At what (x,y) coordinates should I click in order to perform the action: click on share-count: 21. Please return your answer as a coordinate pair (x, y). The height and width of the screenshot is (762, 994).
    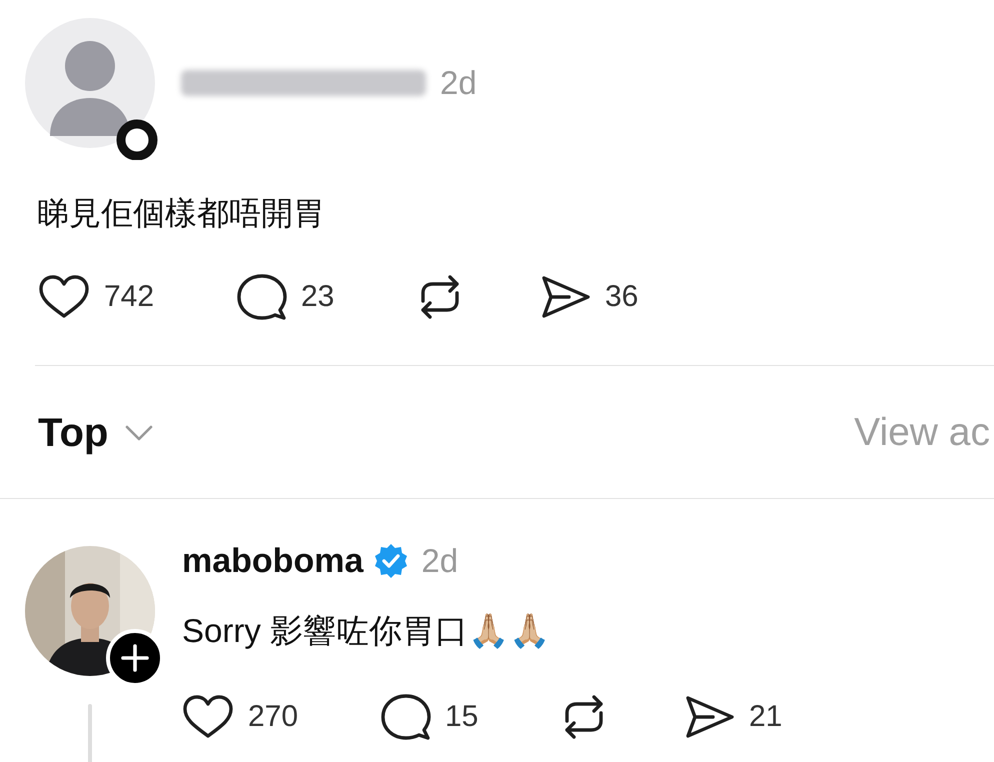
    Looking at the image, I should click on (765, 717).